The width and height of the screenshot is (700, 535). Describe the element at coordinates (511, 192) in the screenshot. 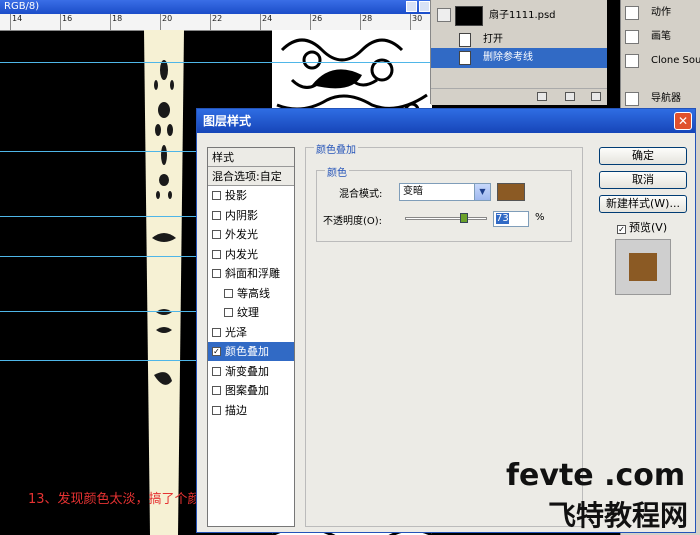

I see `overlay-color-swatch` at that location.